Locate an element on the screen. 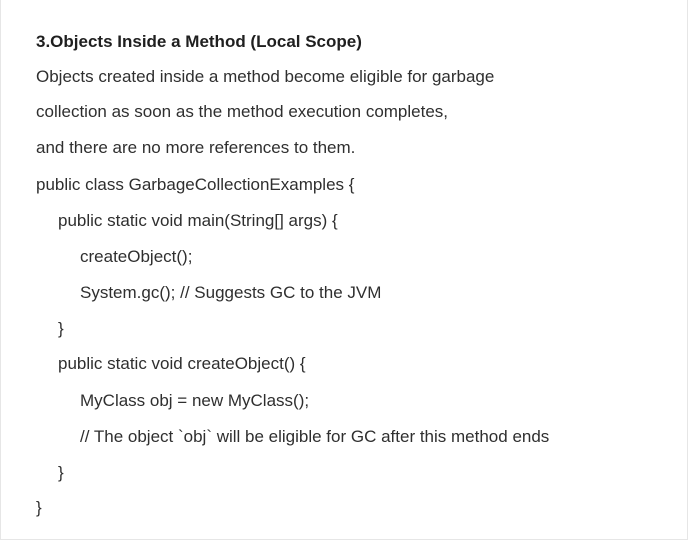 The height and width of the screenshot is (540, 688). code-line-create-object-call: createObject(); is located at coordinates (136, 256).